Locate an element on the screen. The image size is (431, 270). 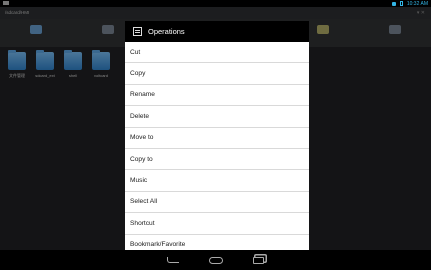
recent-apps-icon is located at coordinates (258, 260).